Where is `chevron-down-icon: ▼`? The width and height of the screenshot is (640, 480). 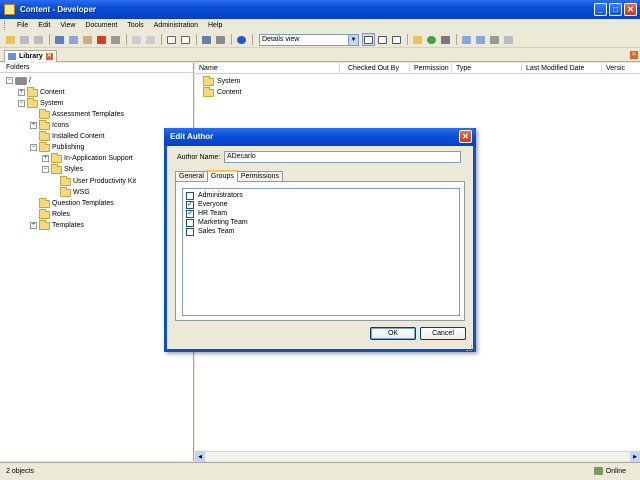
chevron-down-icon: ▼ is located at coordinates (353, 39).